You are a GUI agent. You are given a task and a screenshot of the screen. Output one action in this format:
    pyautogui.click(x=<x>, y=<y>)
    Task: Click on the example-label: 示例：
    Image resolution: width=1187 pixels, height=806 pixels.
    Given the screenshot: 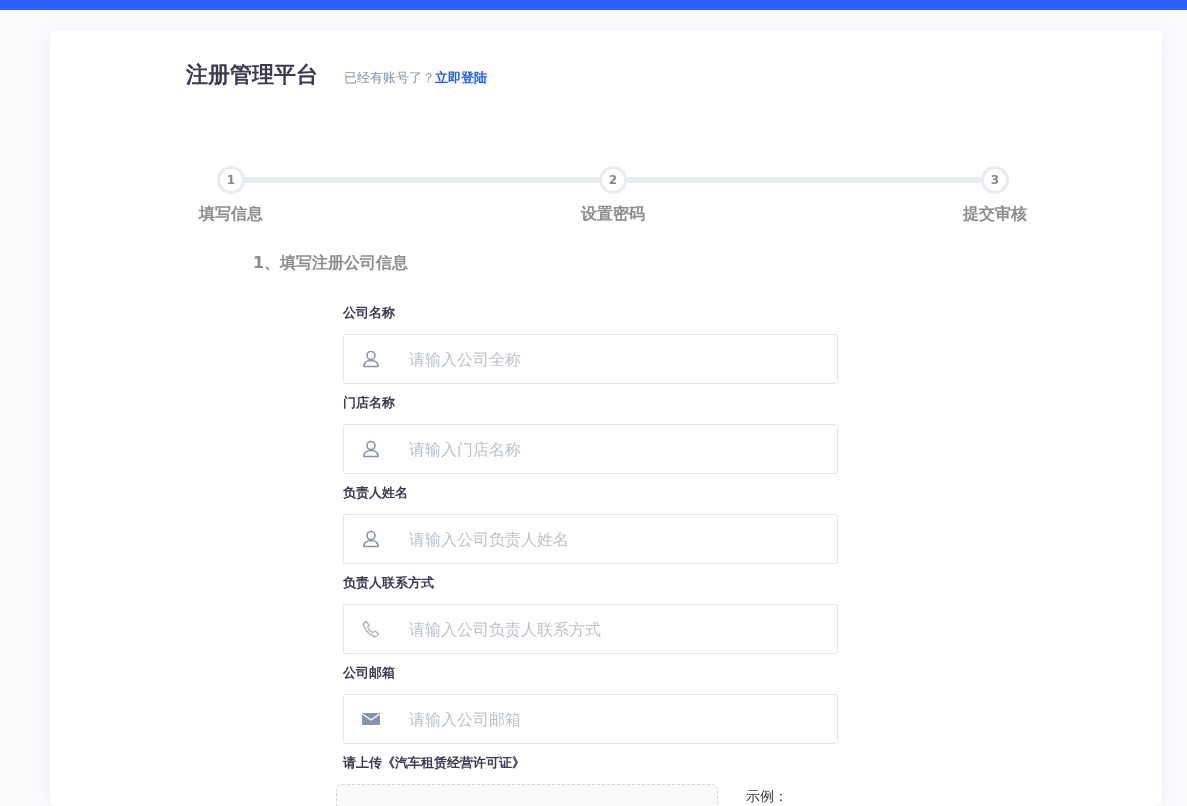 What is the action you would take?
    pyautogui.click(x=767, y=797)
    